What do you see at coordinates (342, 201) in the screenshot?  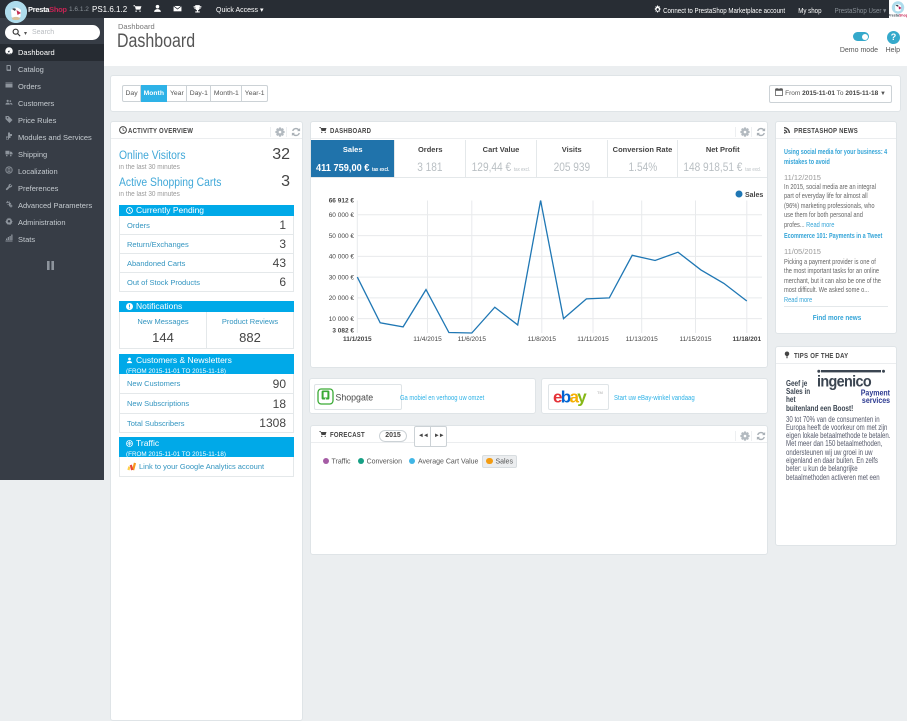 I see `svg-text: 66 912 €` at bounding box center [342, 201].